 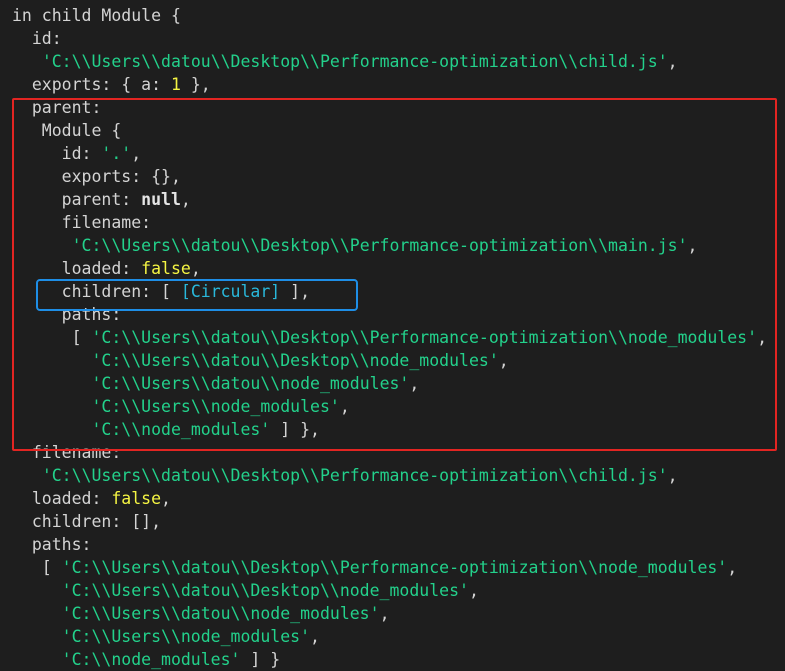 I want to click on token-punc: ],, so click(x=295, y=291).